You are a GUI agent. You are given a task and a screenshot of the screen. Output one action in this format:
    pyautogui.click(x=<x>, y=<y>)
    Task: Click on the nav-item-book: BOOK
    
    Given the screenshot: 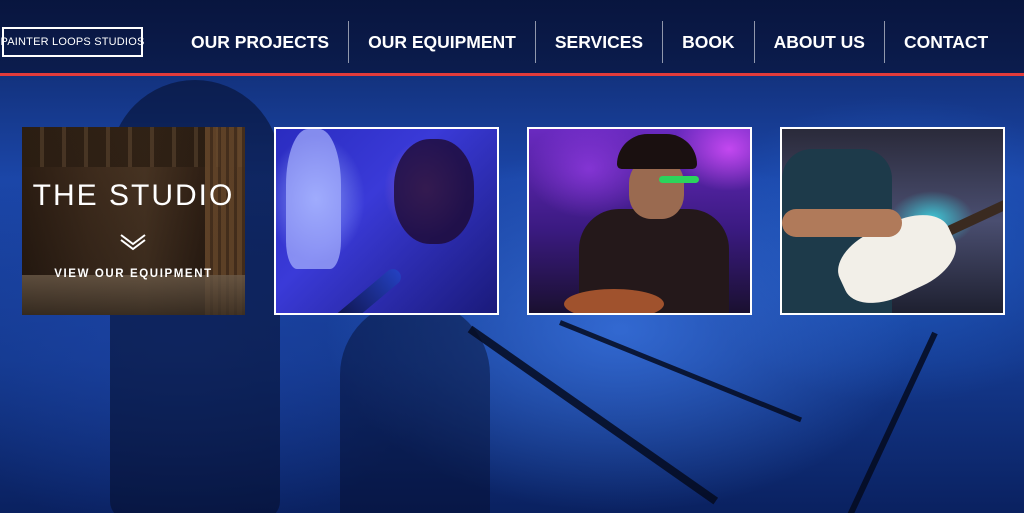 What is the action you would take?
    pyautogui.click(x=708, y=42)
    